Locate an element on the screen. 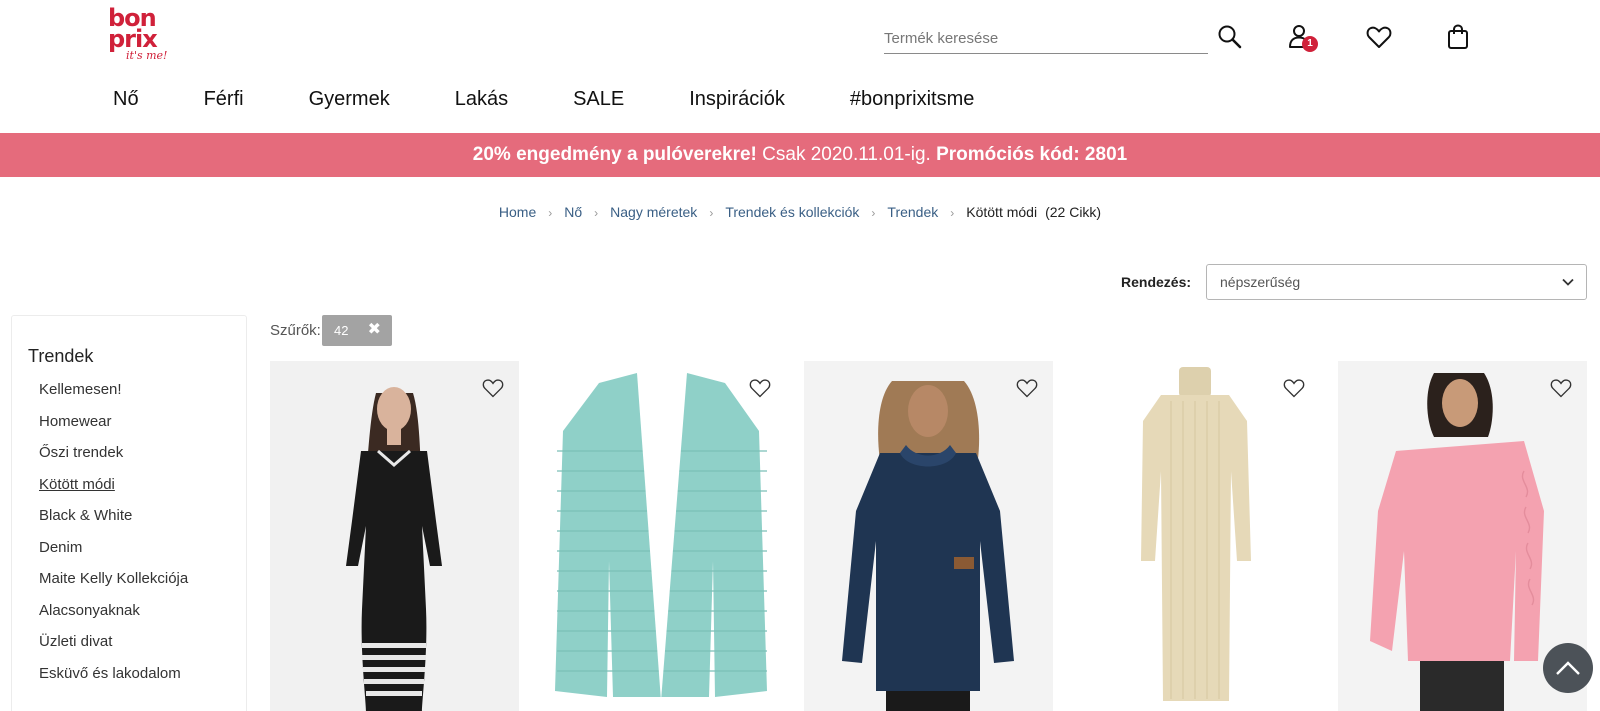 The image size is (1600, 711). breadcrumb-current: Kötött módi is located at coordinates (1002, 212).